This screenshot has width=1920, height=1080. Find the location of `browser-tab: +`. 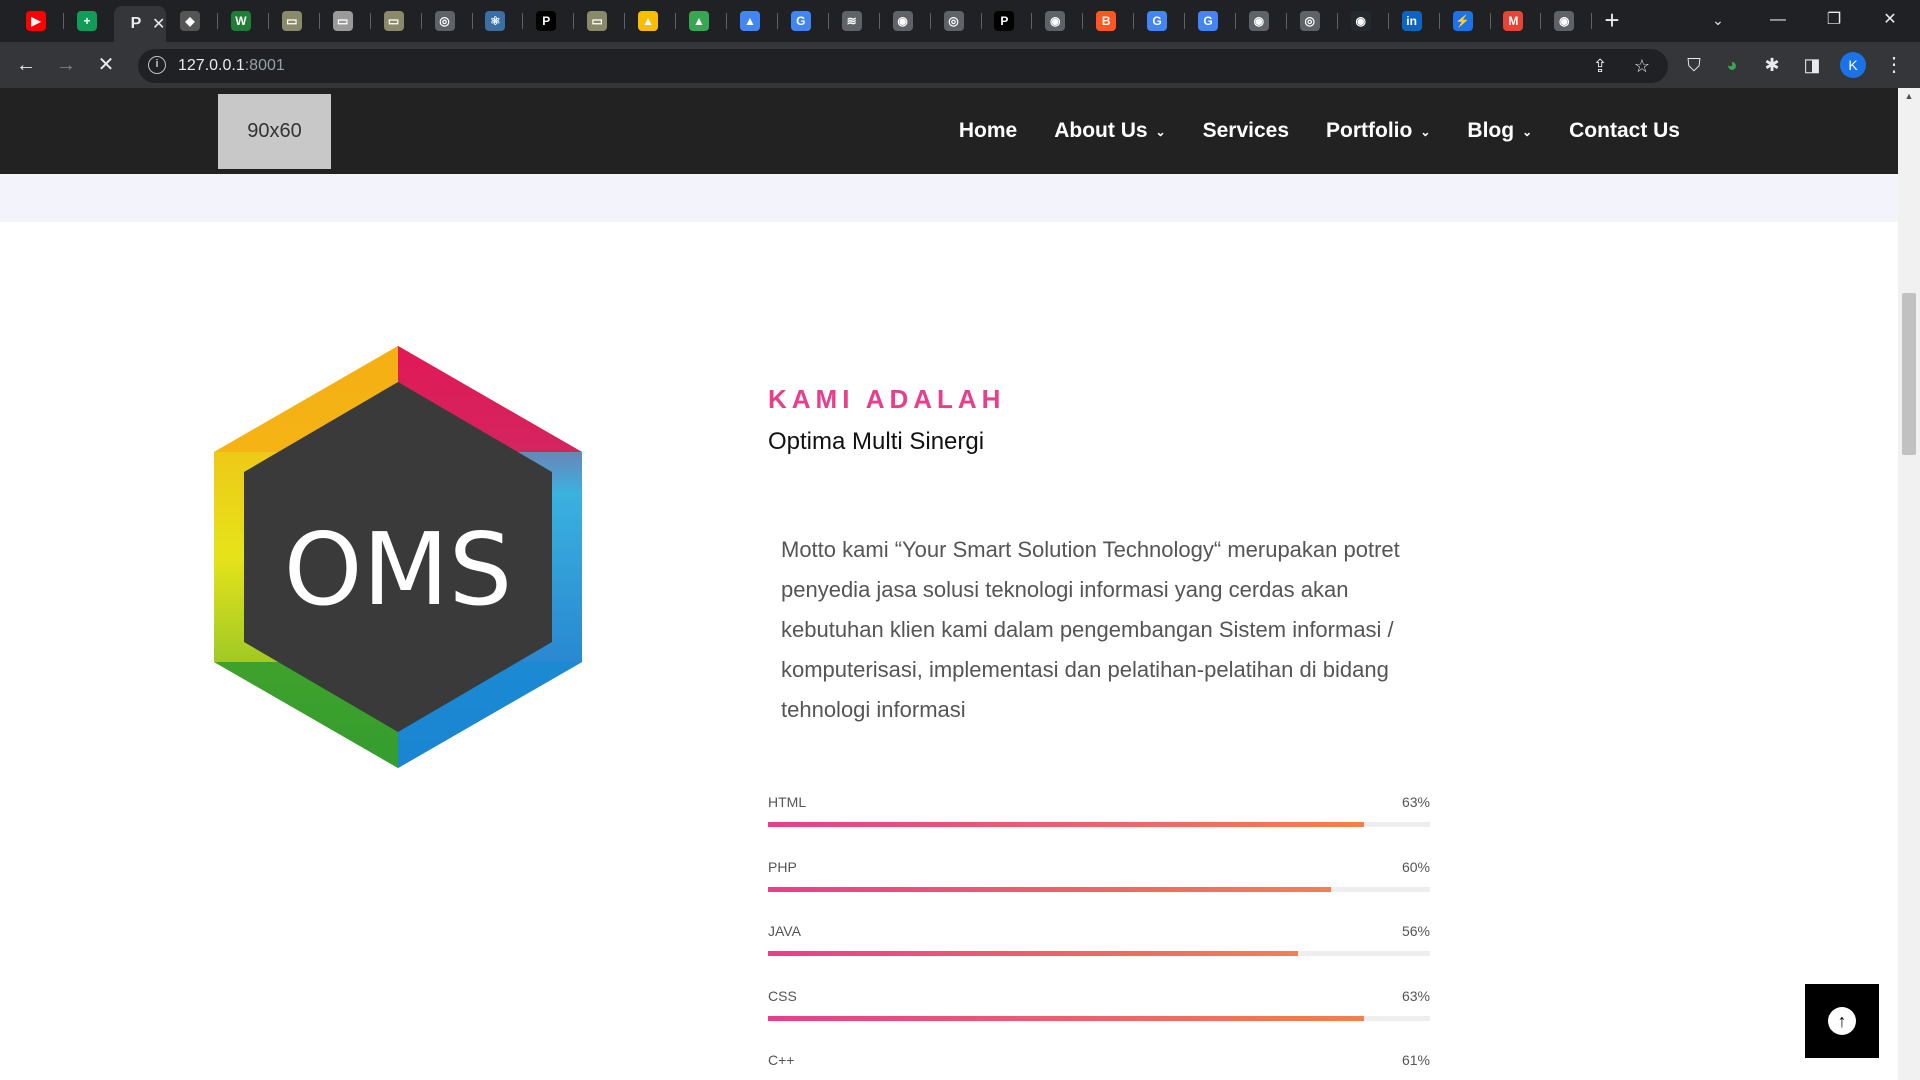

browser-tab: + is located at coordinates (90, 21).